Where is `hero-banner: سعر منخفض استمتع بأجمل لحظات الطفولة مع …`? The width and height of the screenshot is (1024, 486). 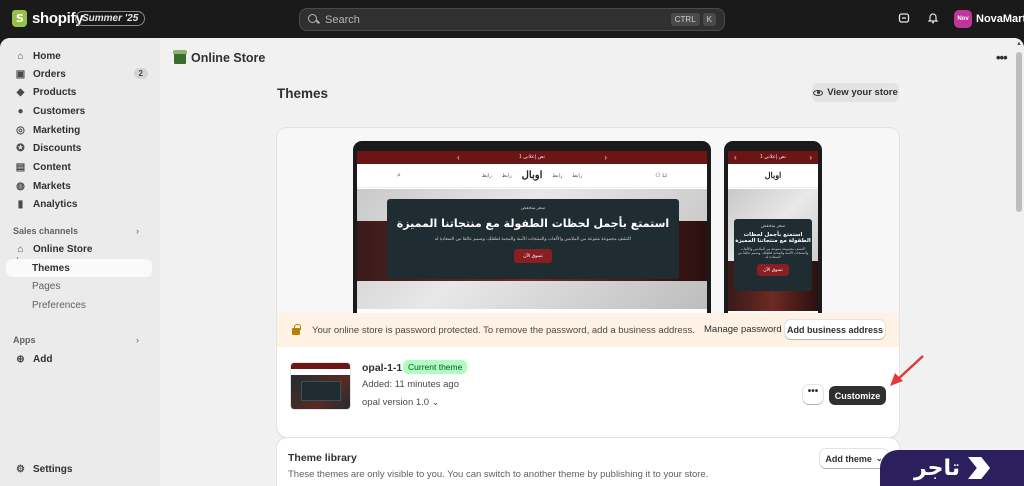
hero-banner: سعر منخفض استمتع بأجمل لحظات الطفولة مع … is located at coordinates (773, 255).